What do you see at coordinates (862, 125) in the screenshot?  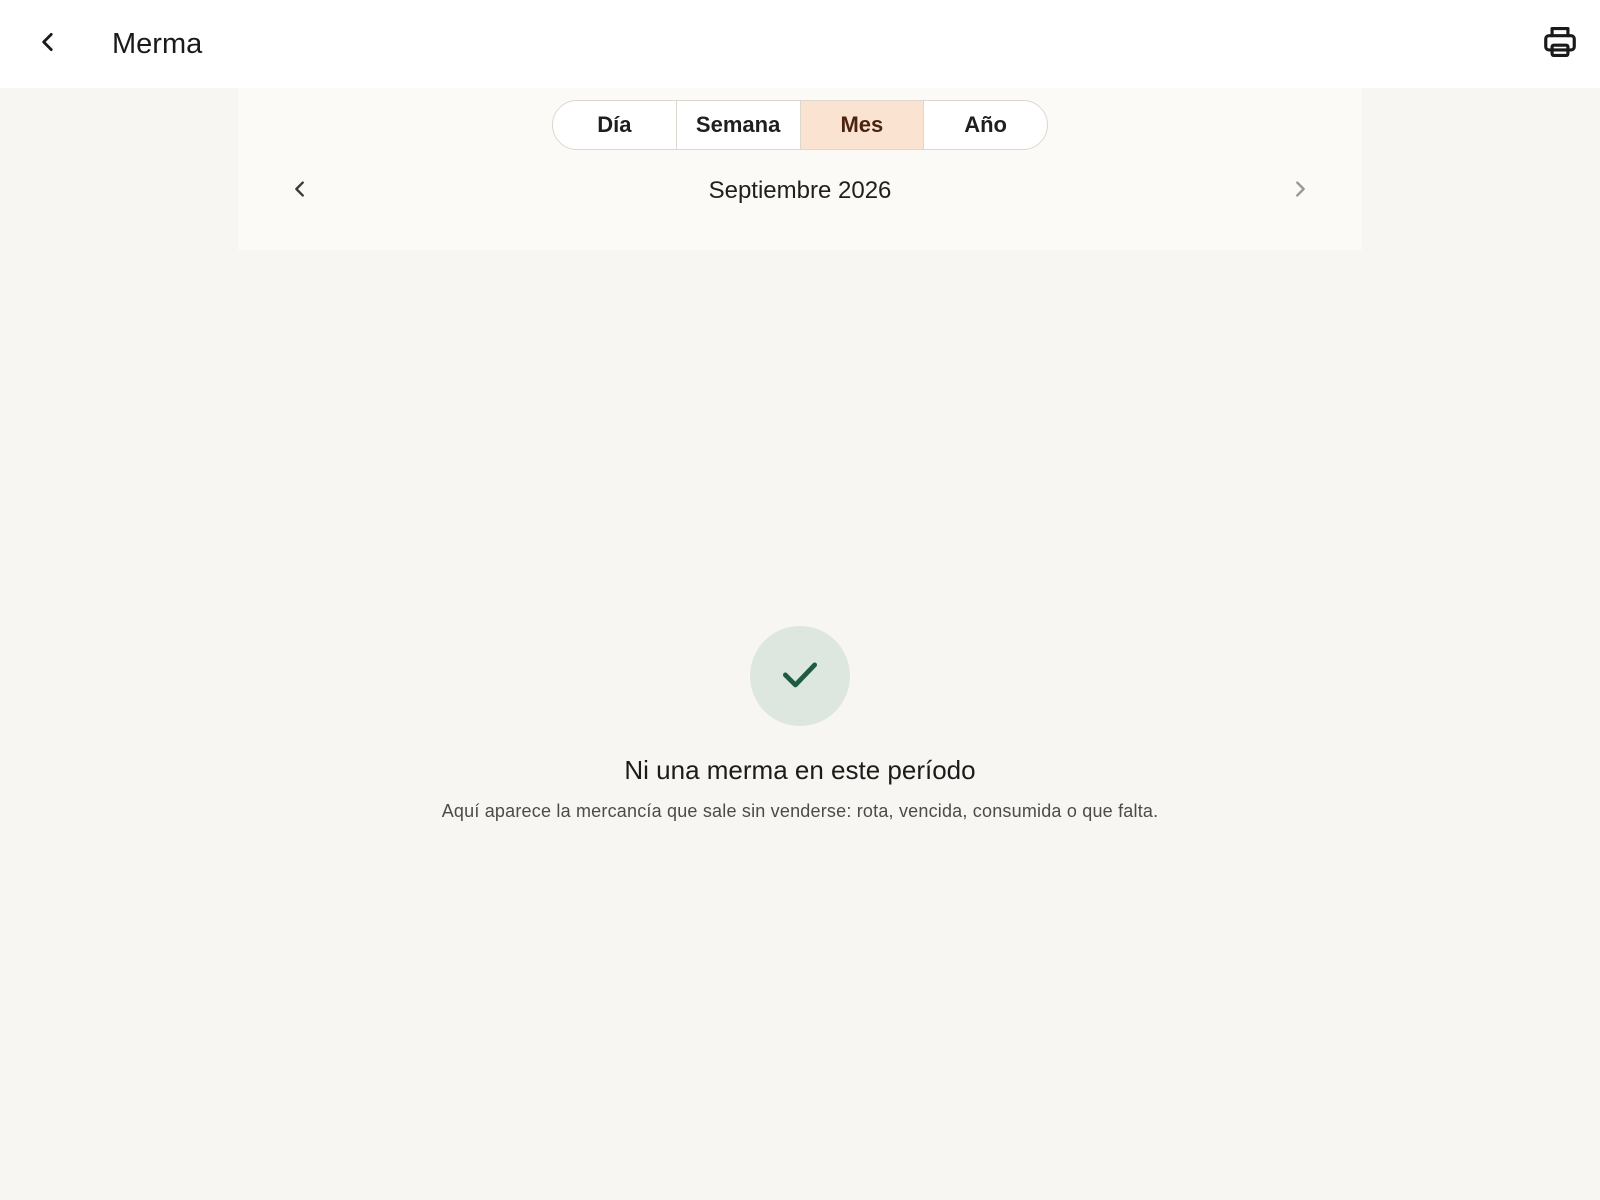 I see `tab-mes: Mes` at bounding box center [862, 125].